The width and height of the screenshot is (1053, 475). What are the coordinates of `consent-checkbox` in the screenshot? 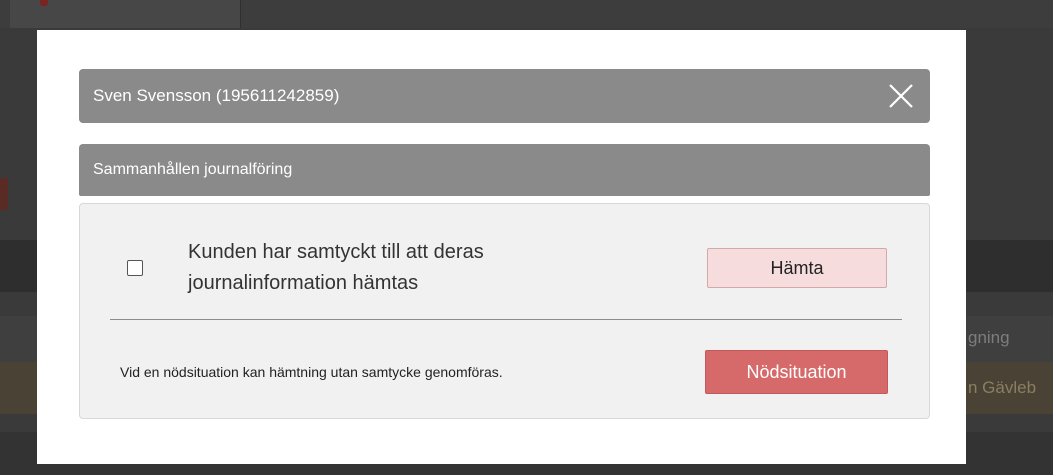 It's located at (135, 268).